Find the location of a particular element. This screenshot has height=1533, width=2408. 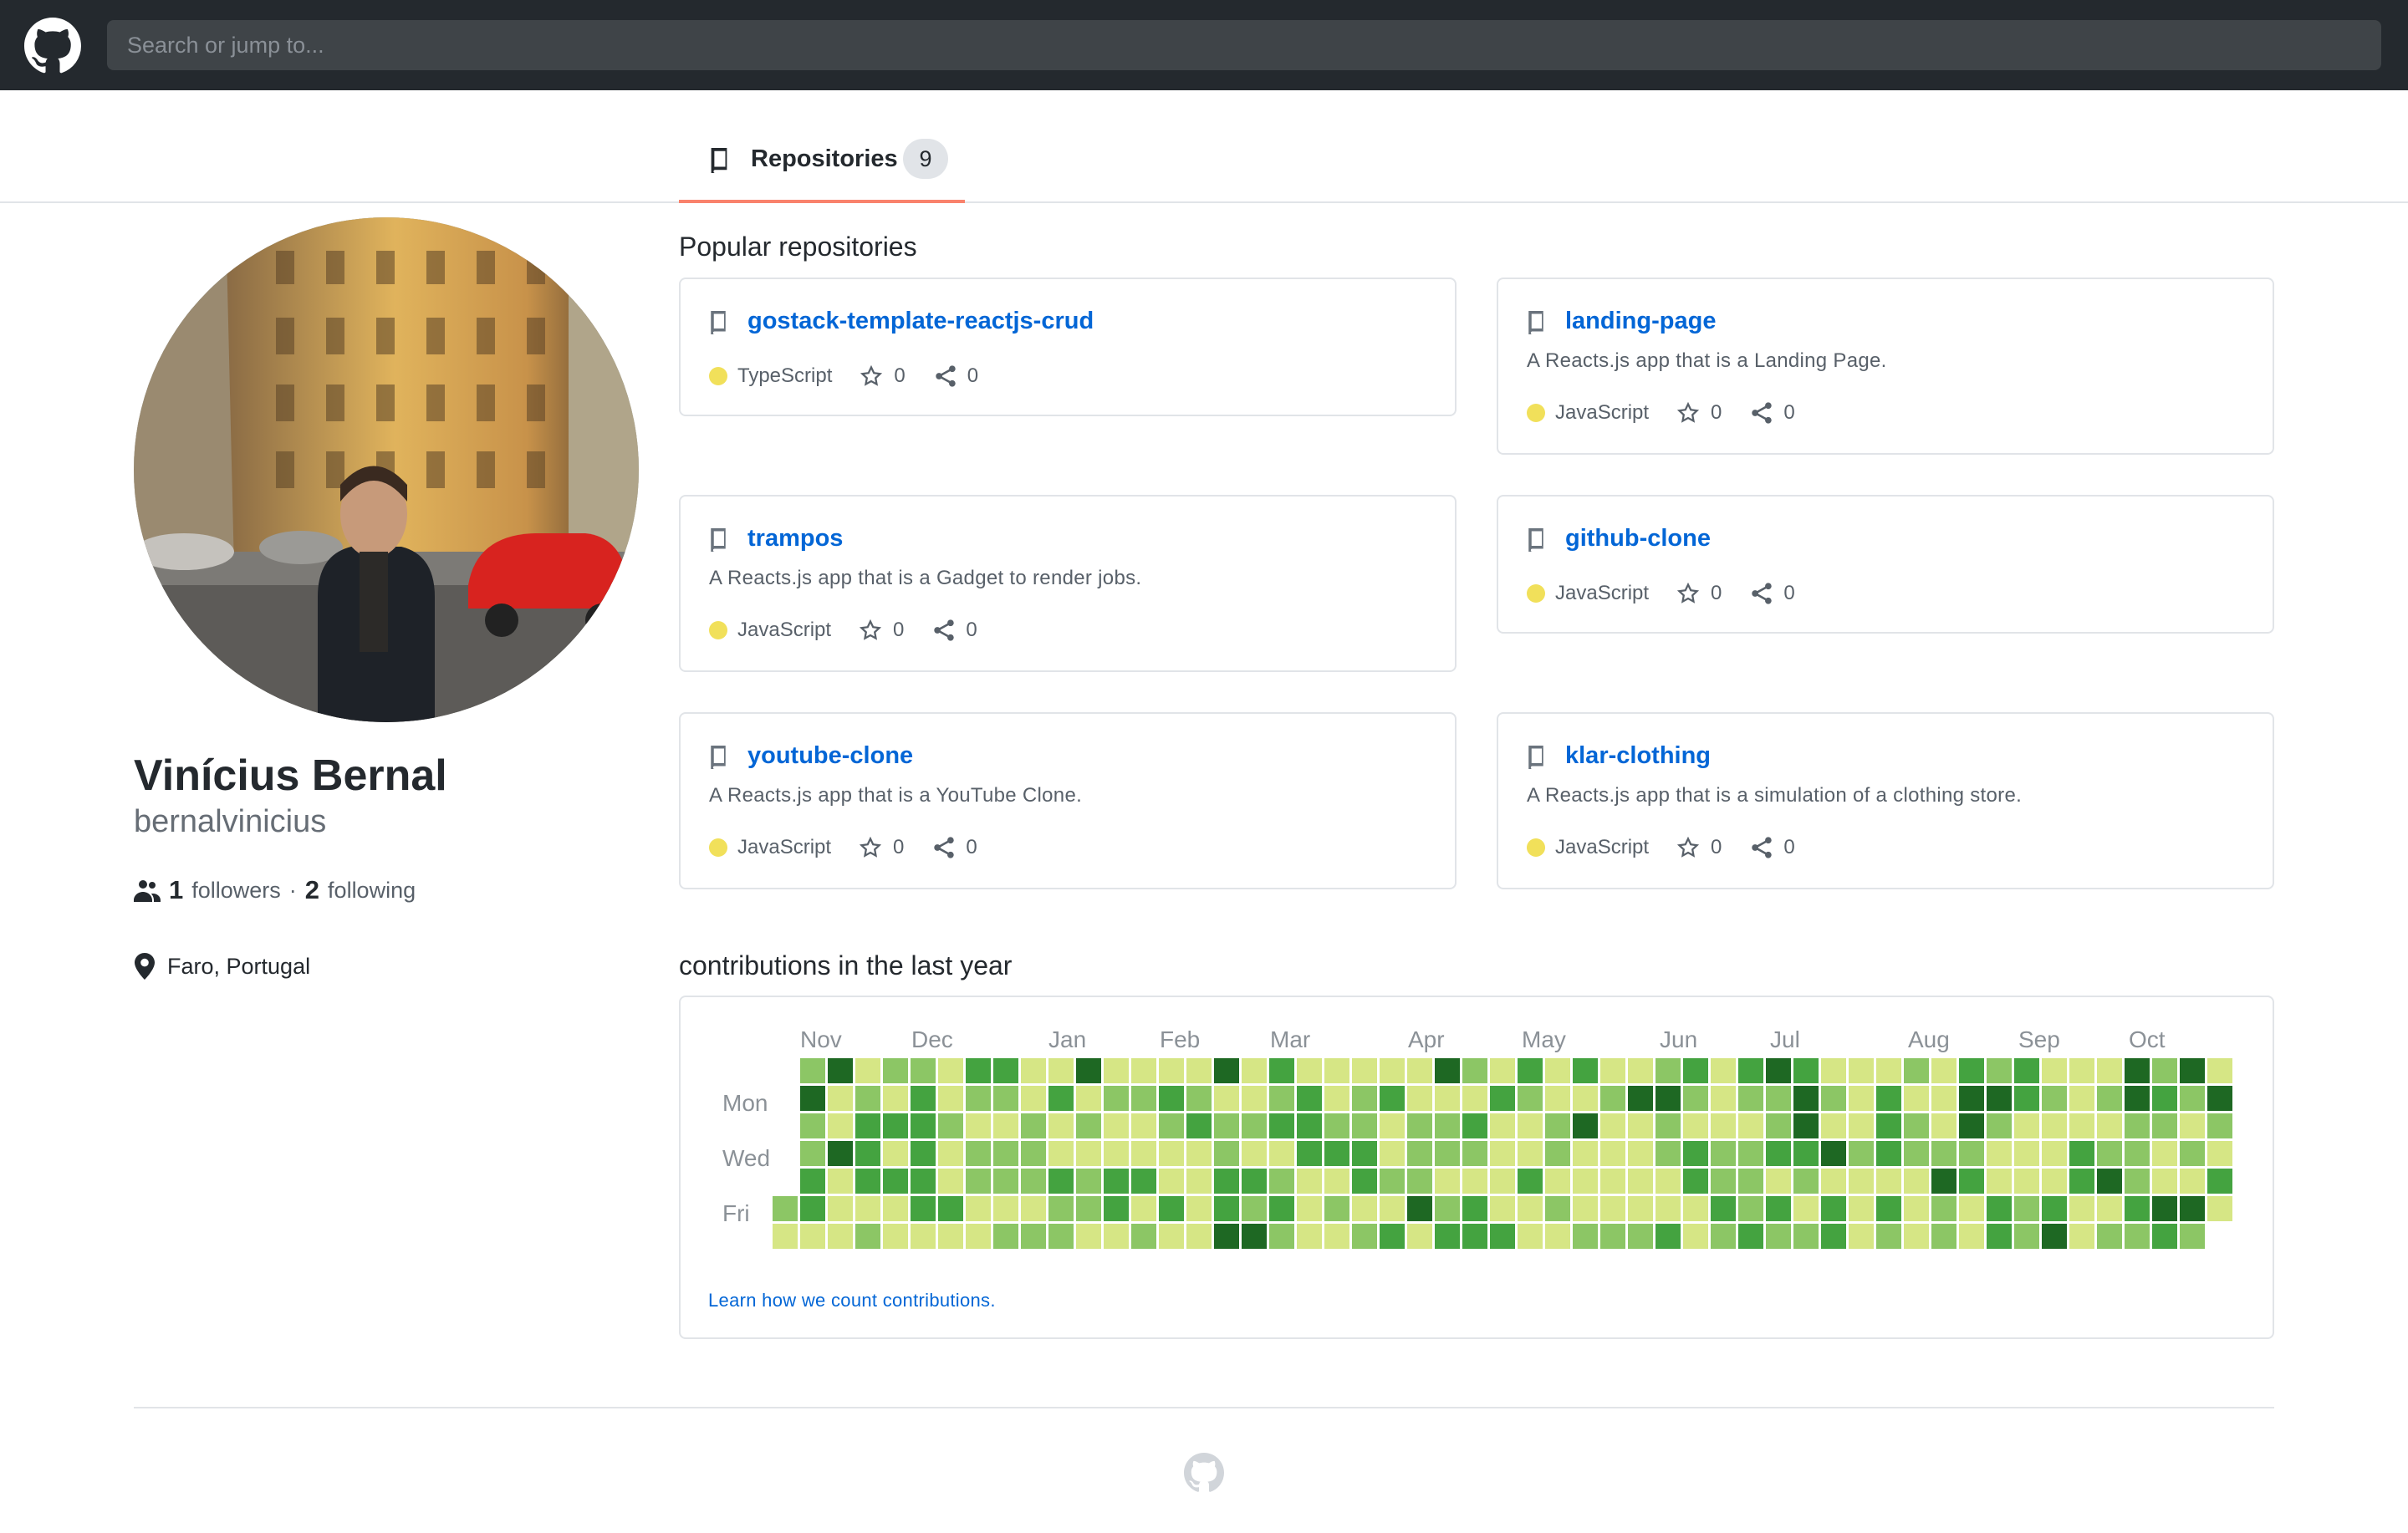

tab-repositories: Repositories 9 is located at coordinates (822, 169).